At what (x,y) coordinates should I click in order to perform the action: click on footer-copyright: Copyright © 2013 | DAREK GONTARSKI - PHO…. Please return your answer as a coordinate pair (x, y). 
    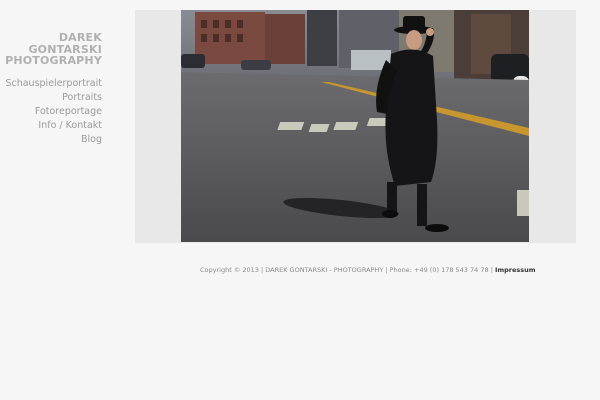
    Looking at the image, I should click on (347, 270).